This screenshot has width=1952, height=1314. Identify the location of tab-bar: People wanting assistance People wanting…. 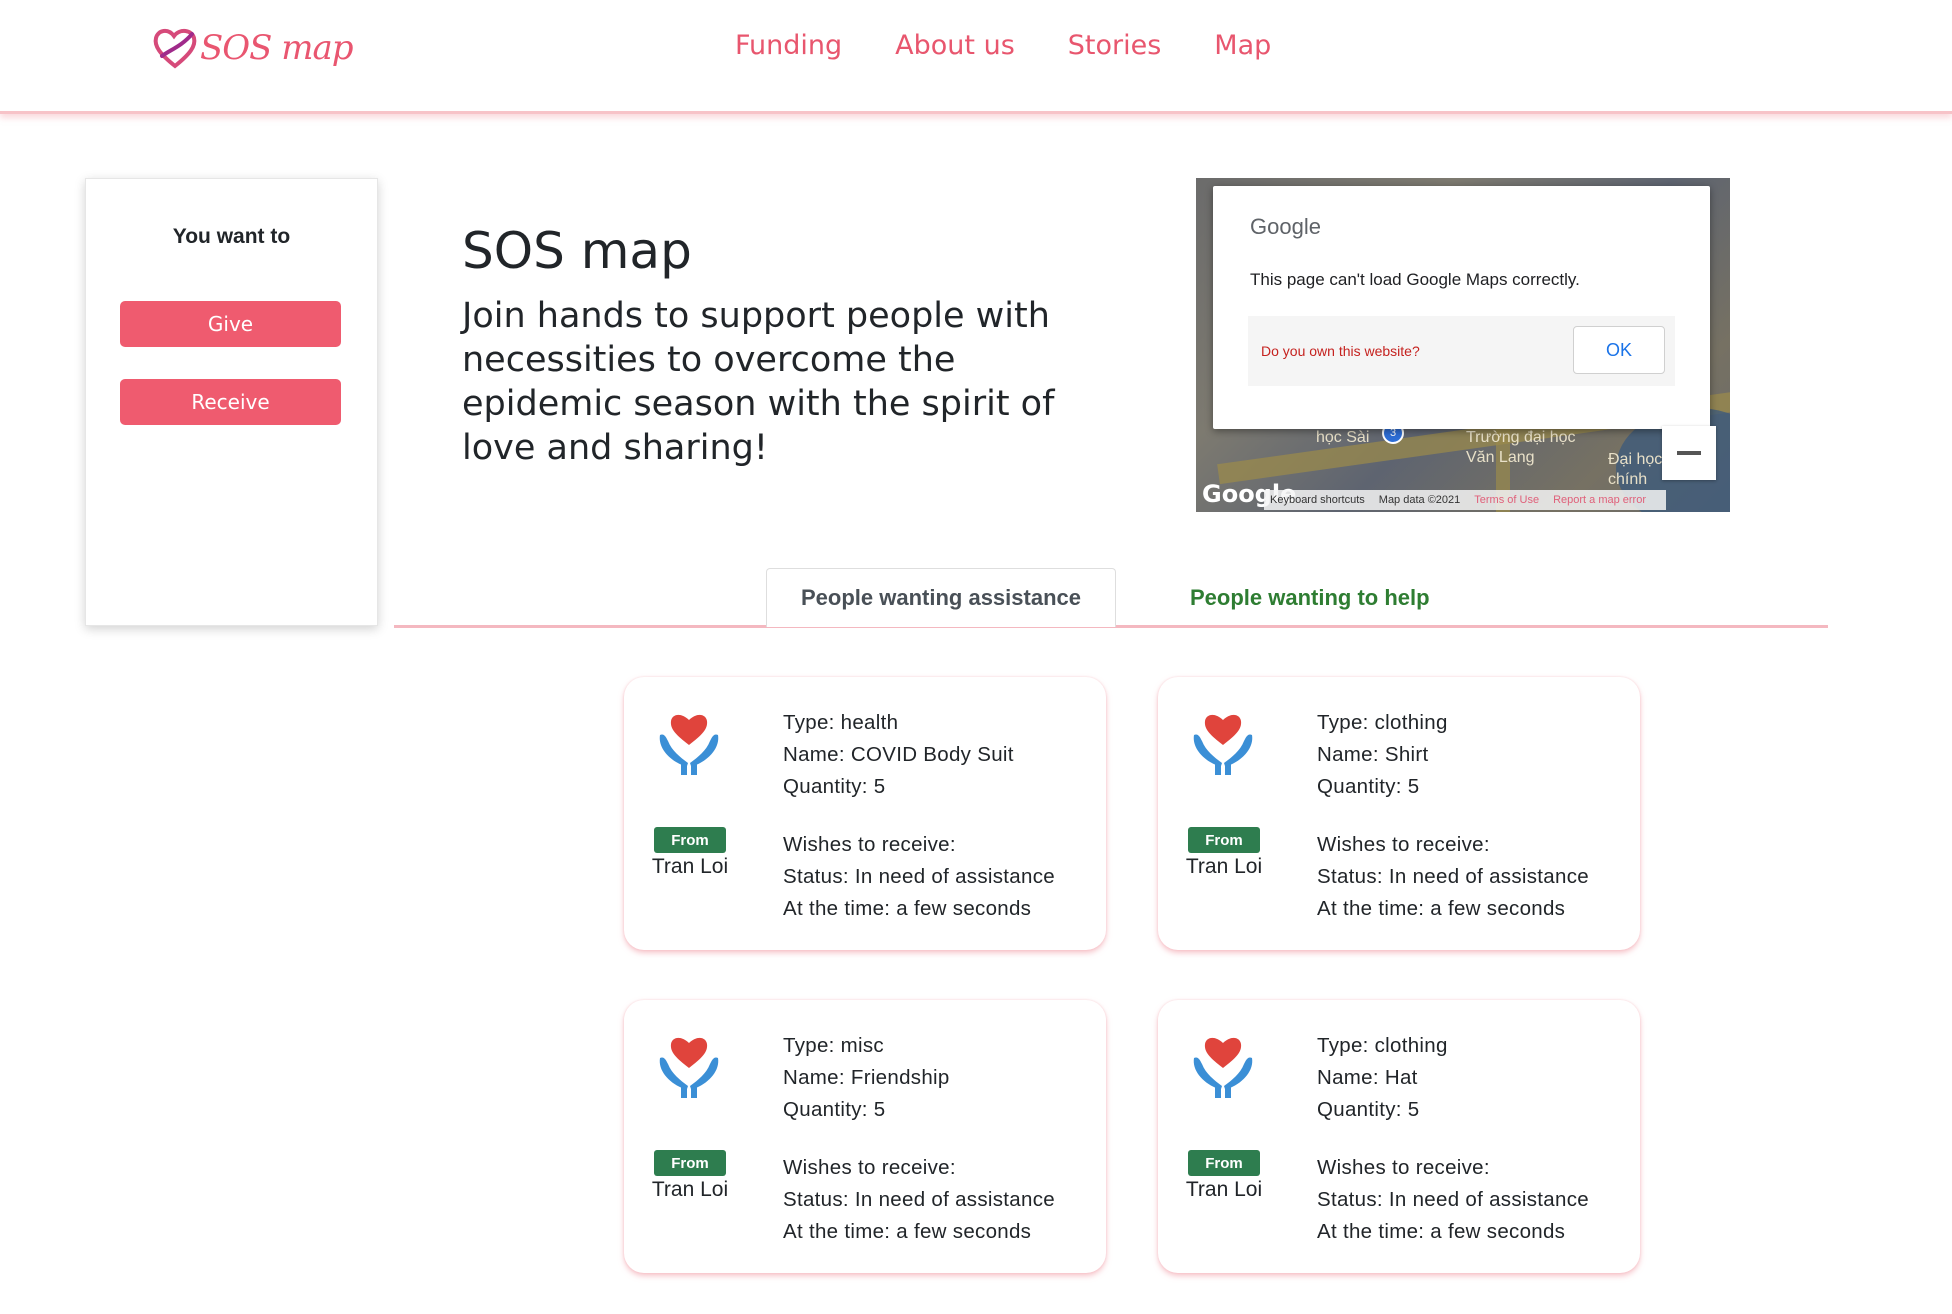
(1111, 597).